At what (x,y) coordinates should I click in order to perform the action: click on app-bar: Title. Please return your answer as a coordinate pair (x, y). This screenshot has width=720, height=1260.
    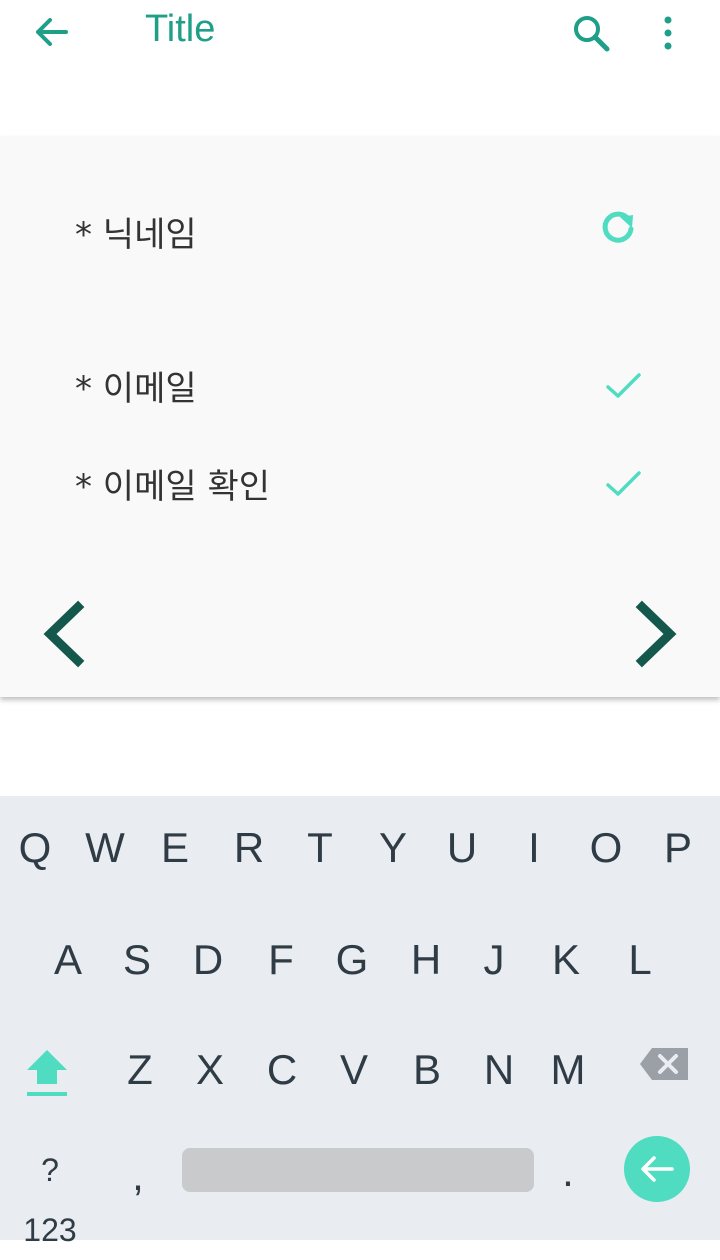
    Looking at the image, I should click on (360, 32).